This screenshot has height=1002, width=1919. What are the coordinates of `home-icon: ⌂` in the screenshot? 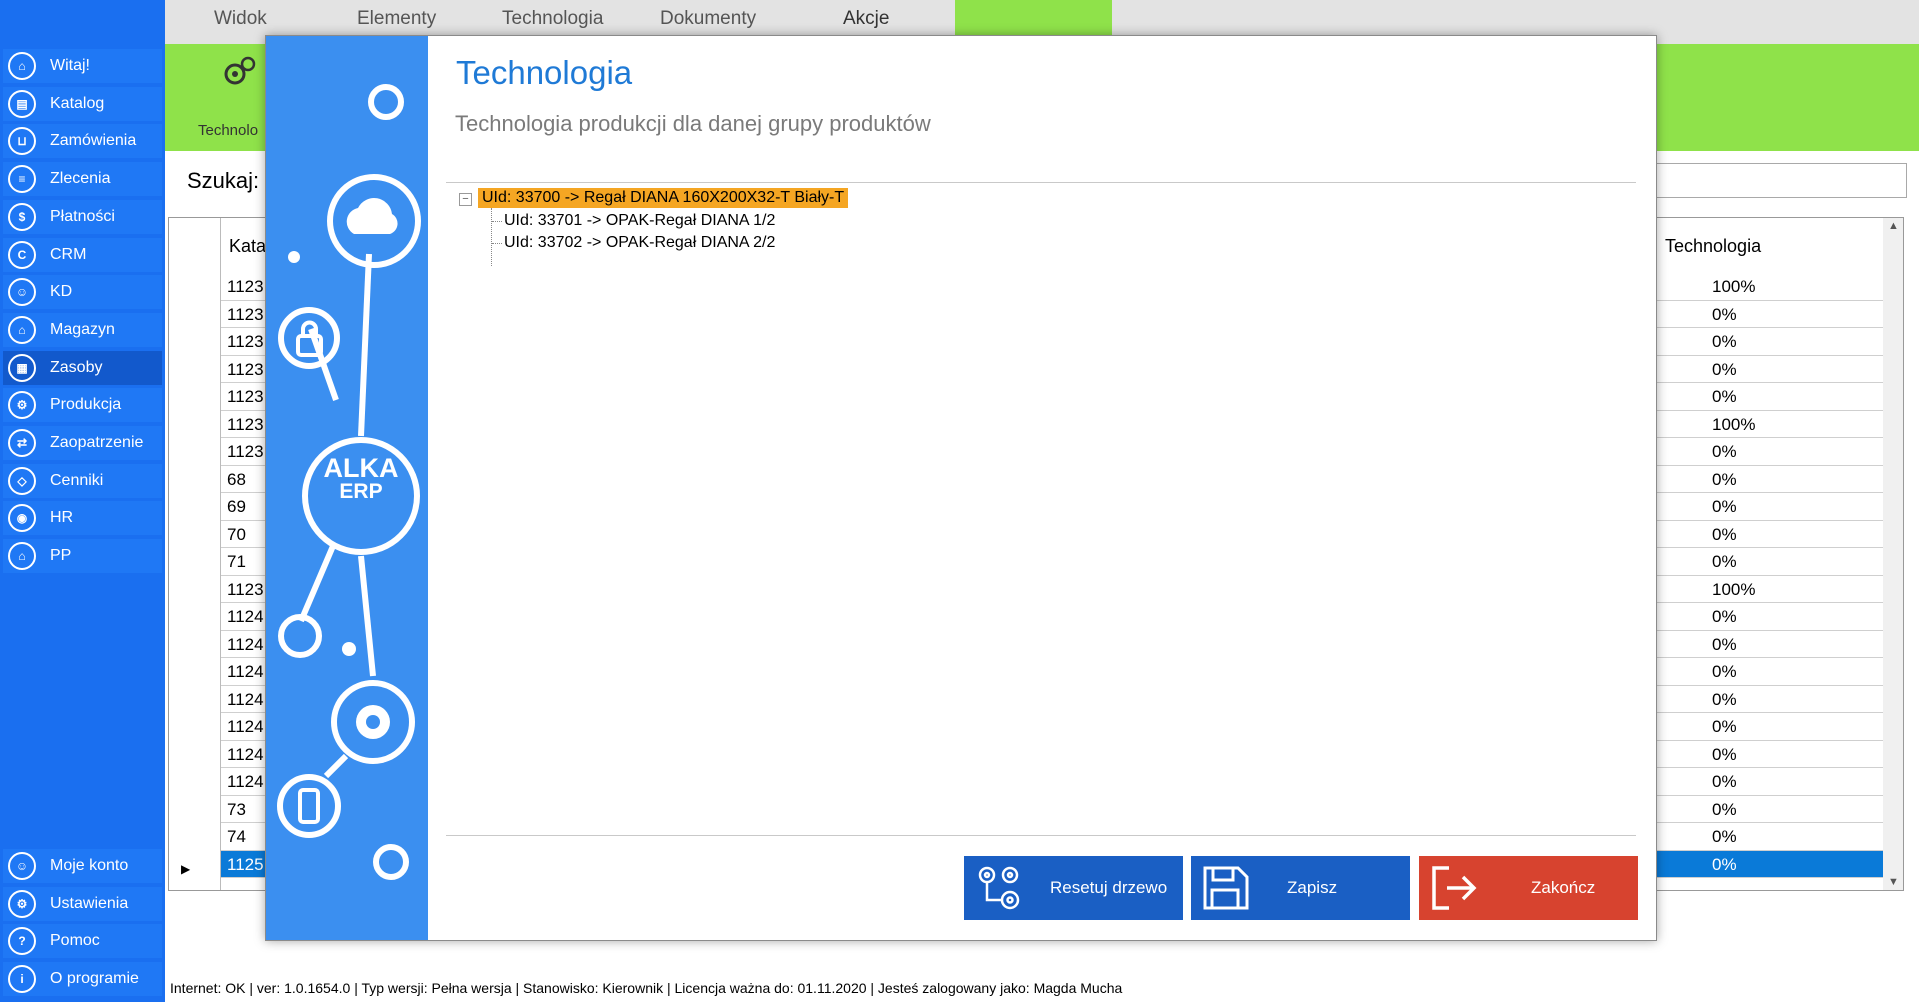 It's located at (22, 66).